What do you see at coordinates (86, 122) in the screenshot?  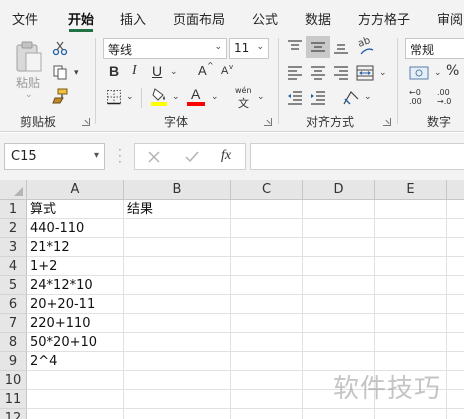 I see `clipboard-launcher-icon` at bounding box center [86, 122].